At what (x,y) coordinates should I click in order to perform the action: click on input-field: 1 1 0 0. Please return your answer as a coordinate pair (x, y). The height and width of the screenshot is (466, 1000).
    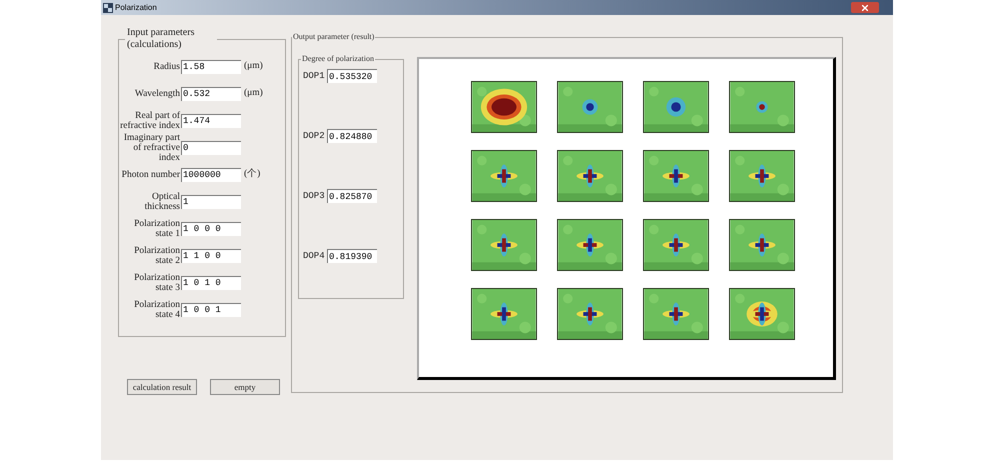
    Looking at the image, I should click on (211, 255).